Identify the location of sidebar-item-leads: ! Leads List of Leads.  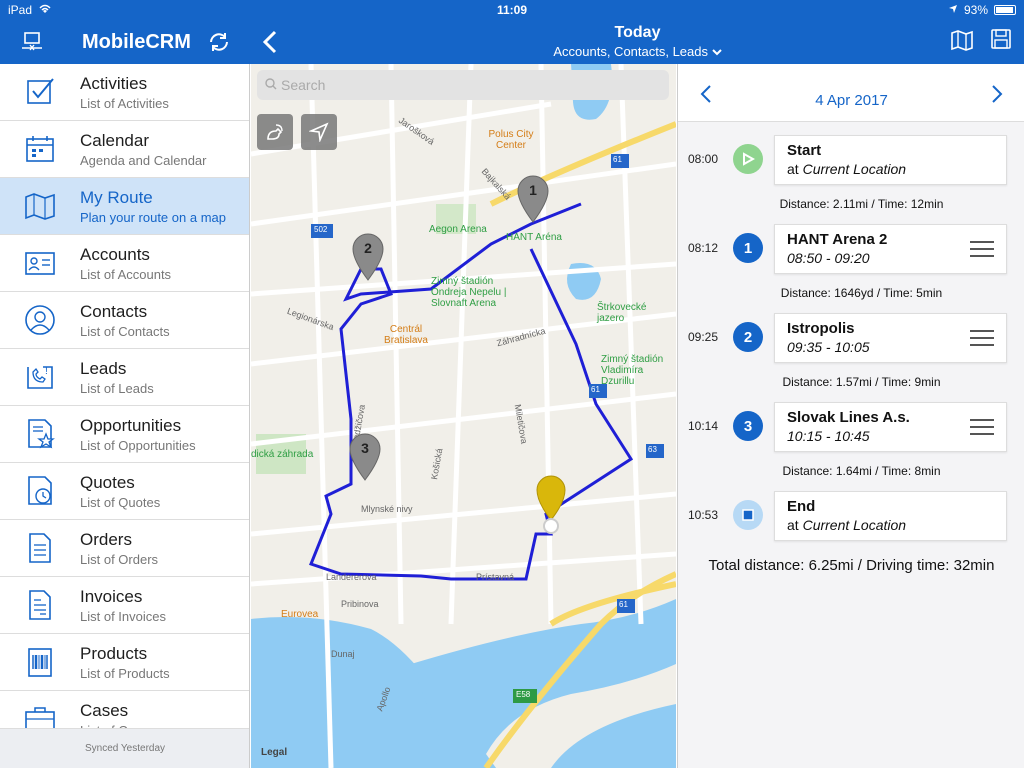
(124, 377).